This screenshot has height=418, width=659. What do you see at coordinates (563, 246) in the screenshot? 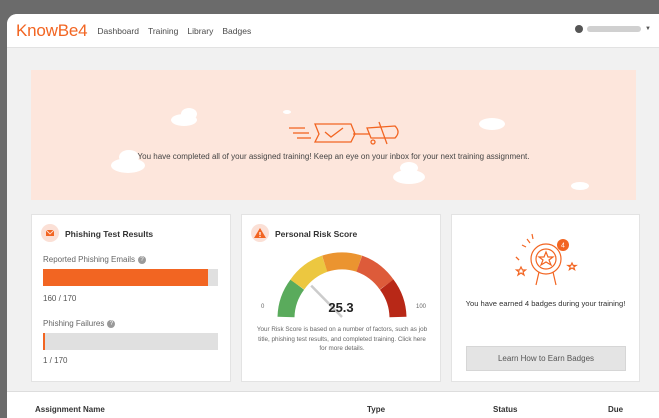
I see `badge-count: 4` at bounding box center [563, 246].